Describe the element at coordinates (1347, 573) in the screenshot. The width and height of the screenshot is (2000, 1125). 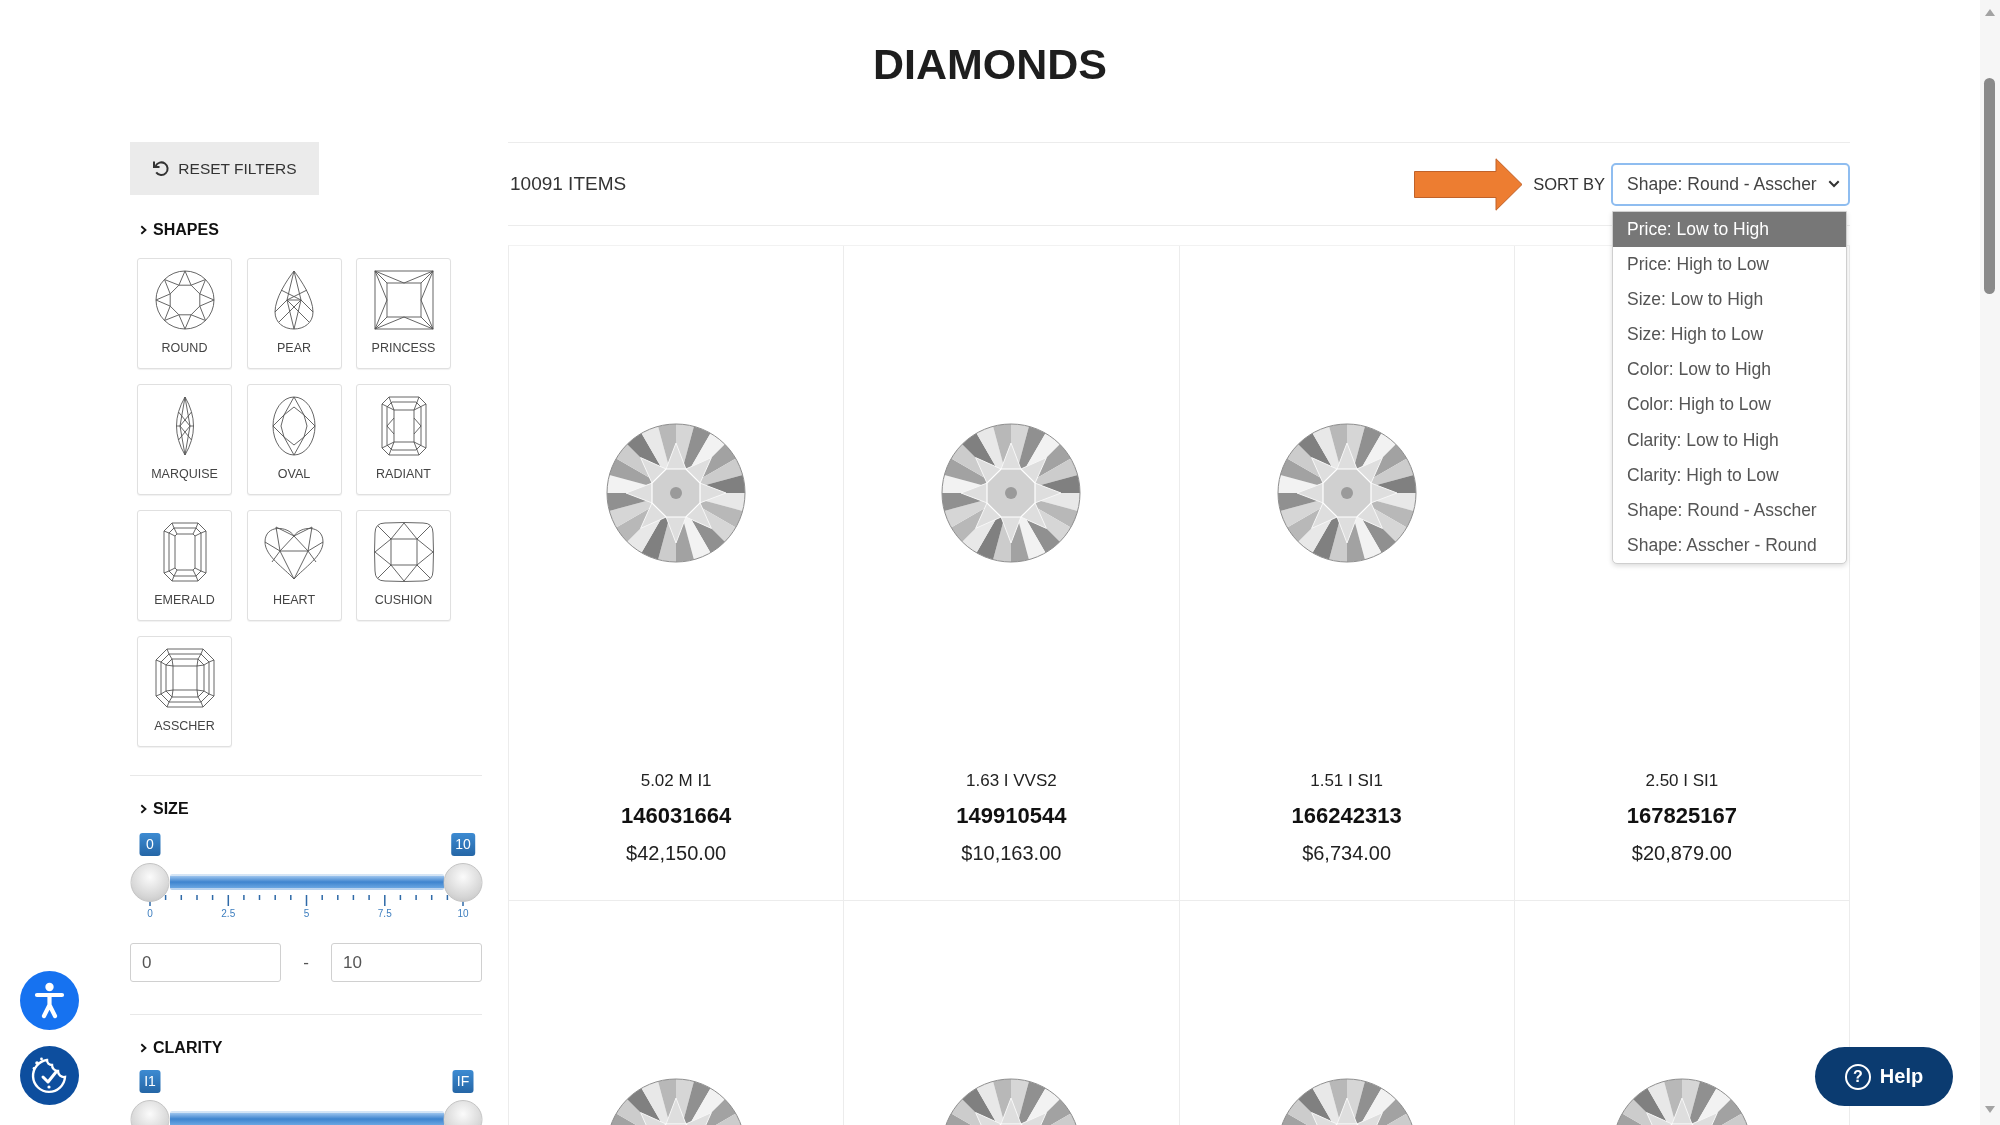
I see `product-card: 1.51 I SI1 166242313 $6,734.00` at that location.